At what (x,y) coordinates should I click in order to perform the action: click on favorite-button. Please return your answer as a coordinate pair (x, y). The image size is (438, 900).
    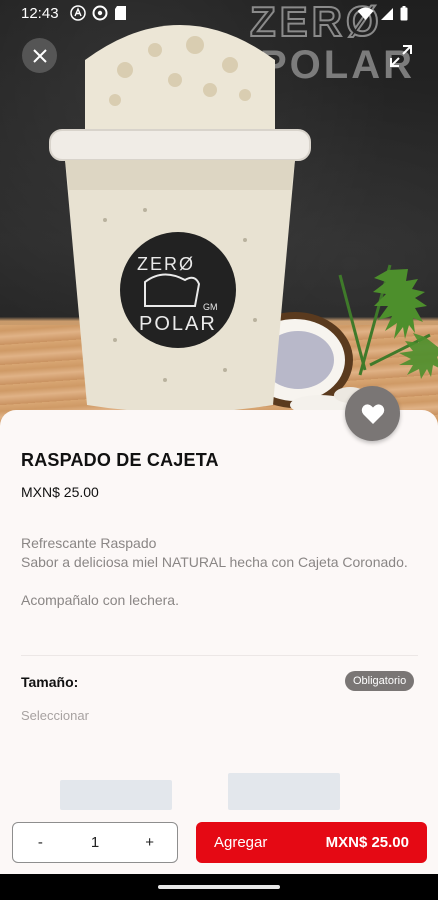
    Looking at the image, I should click on (372, 413).